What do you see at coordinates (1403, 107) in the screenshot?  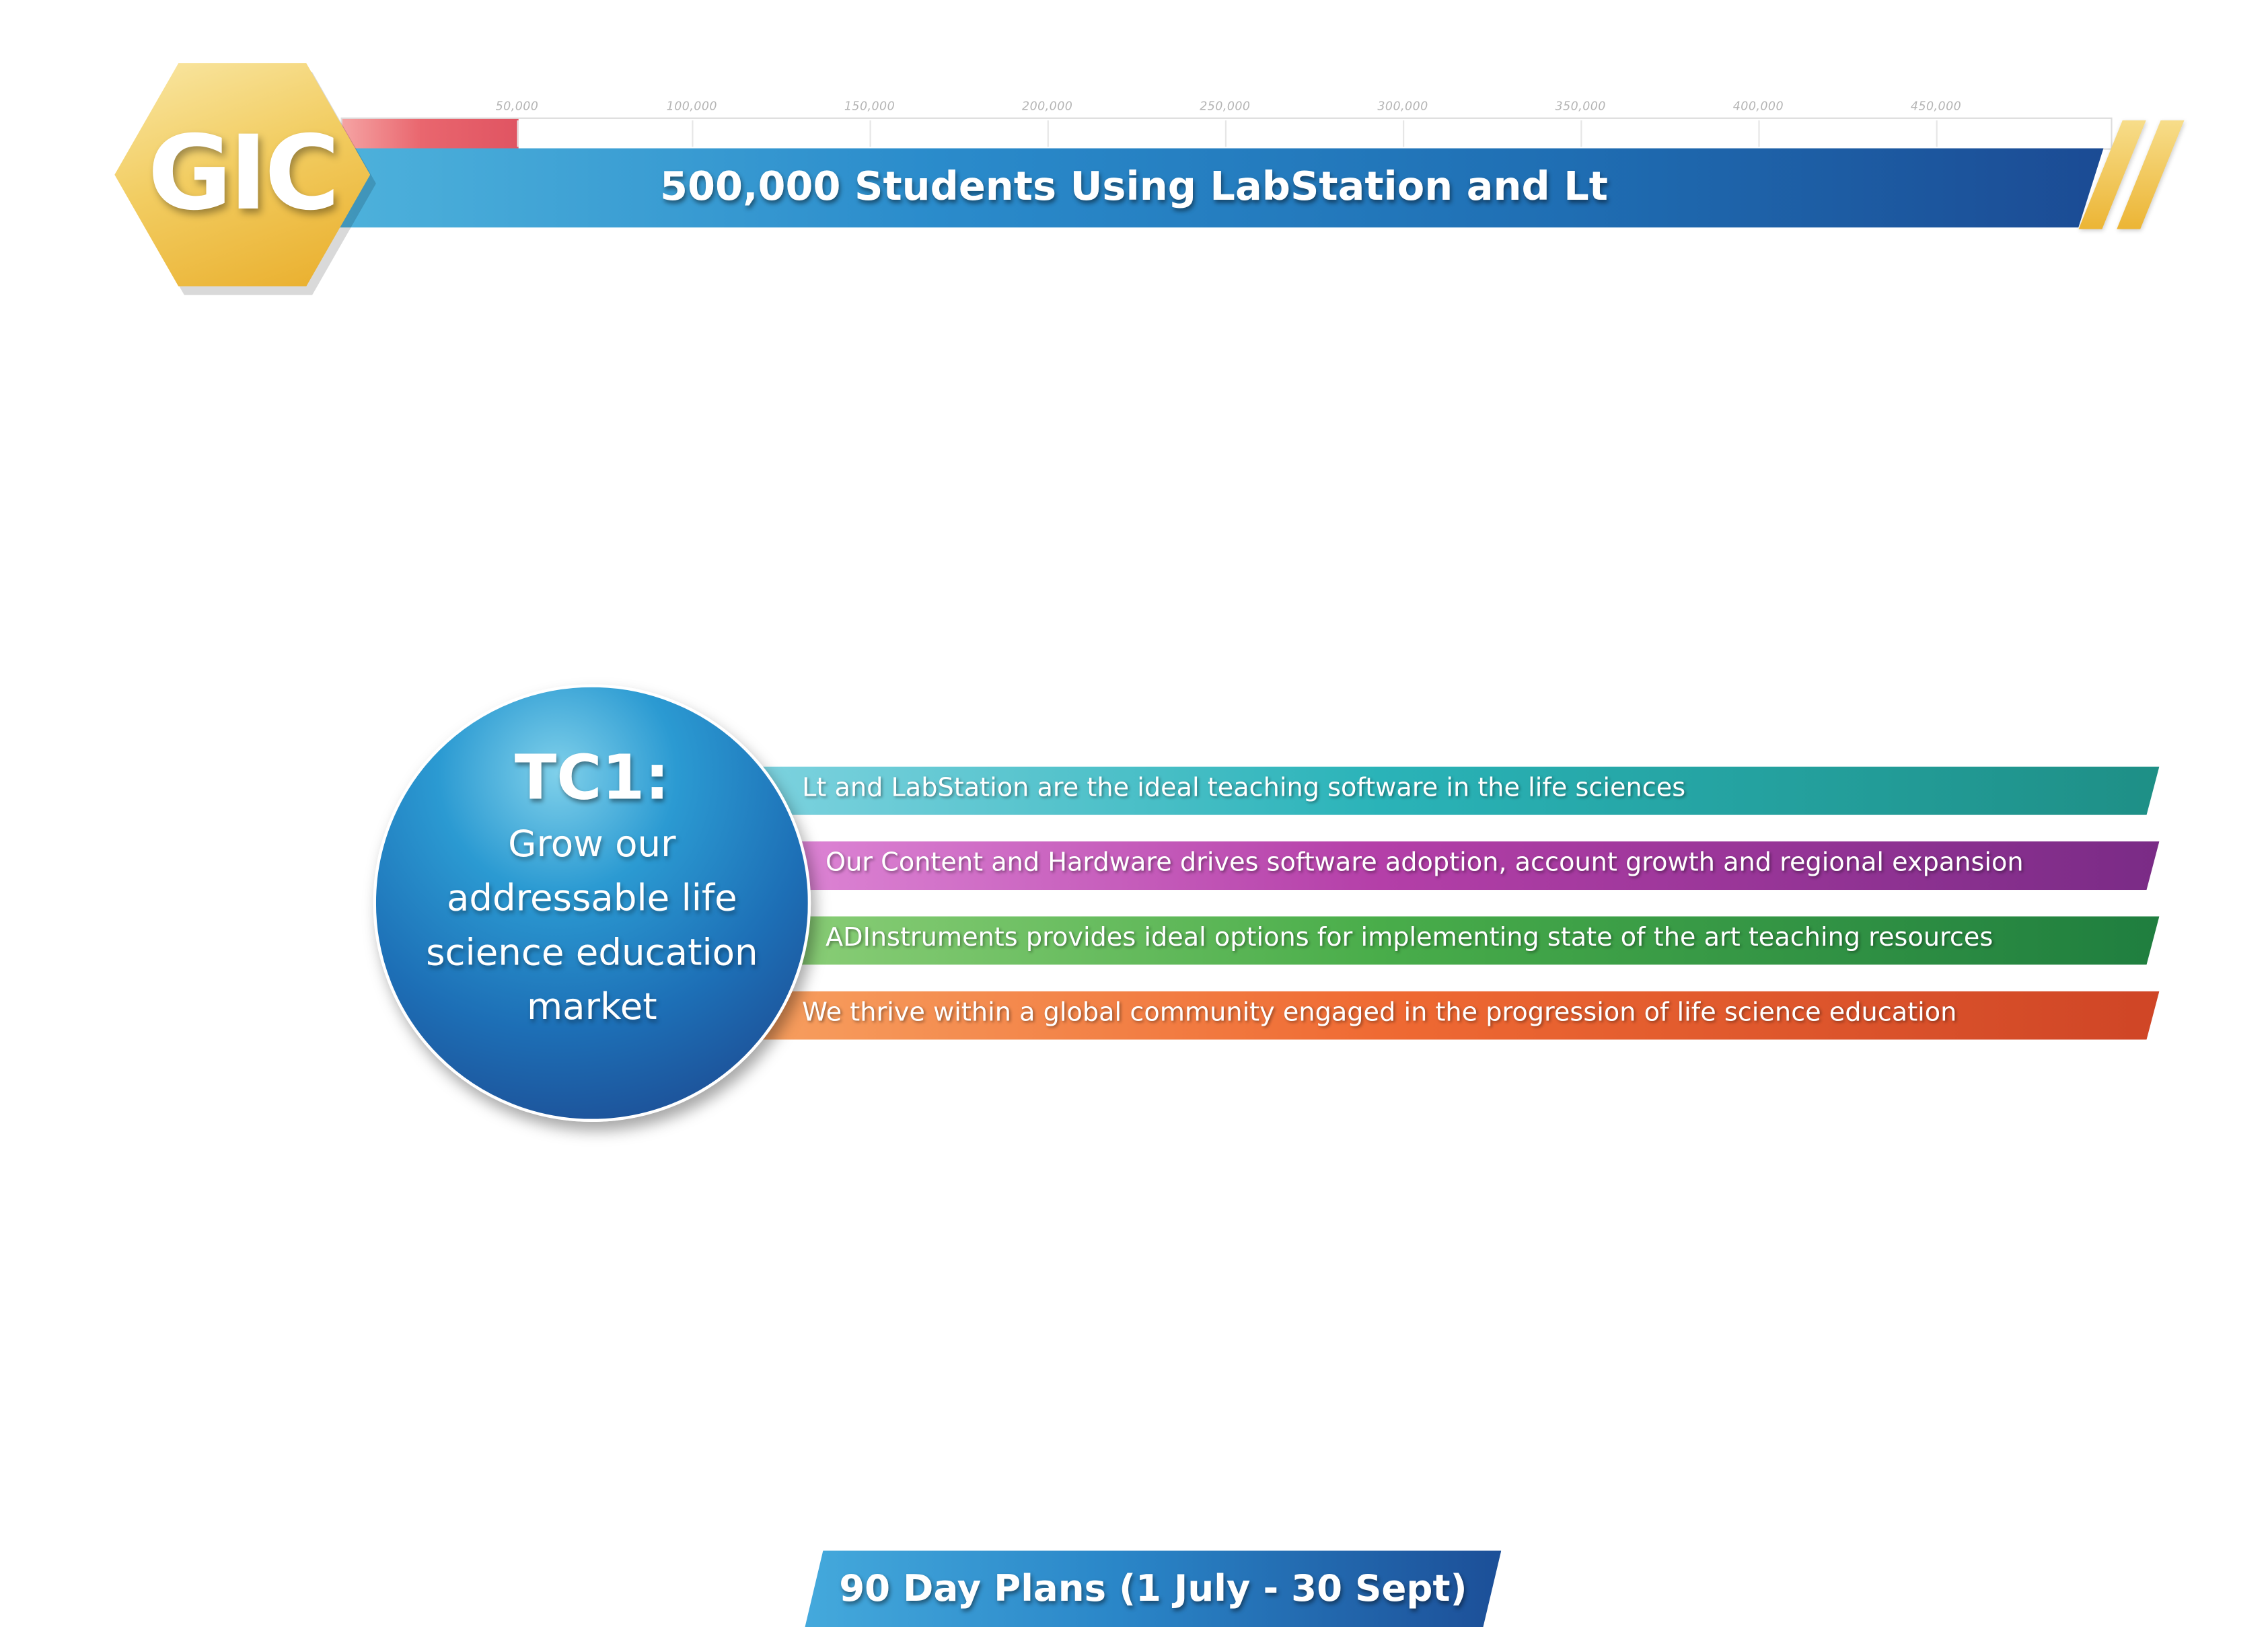 I see `scale-tick-label: 300,000` at bounding box center [1403, 107].